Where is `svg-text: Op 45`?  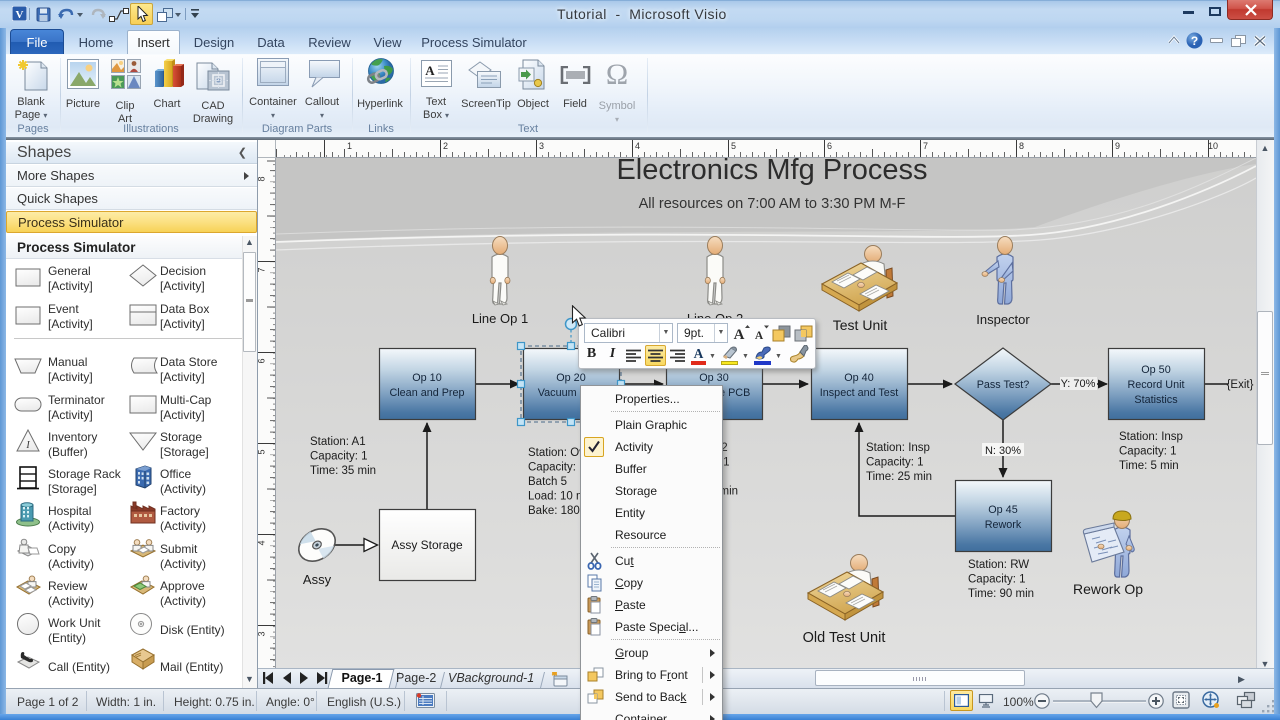 svg-text: Op 45 is located at coordinates (1002, 510).